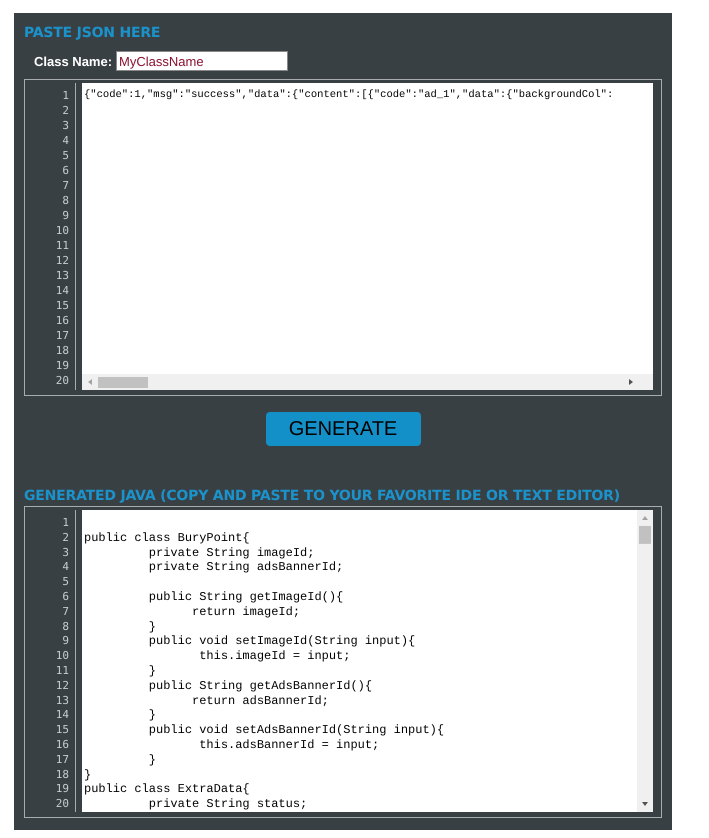 This screenshot has height=838, width=709. Describe the element at coordinates (202, 61) in the screenshot. I see `class-name-field: MyClassName` at that location.